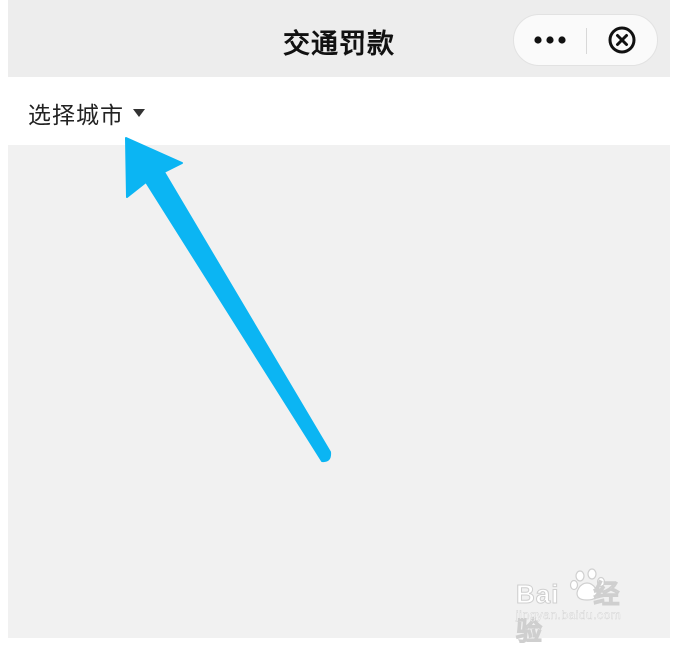 This screenshot has height=648, width=674. What do you see at coordinates (76, 116) in the screenshot?
I see `city-selector-label: 选择城市` at bounding box center [76, 116].